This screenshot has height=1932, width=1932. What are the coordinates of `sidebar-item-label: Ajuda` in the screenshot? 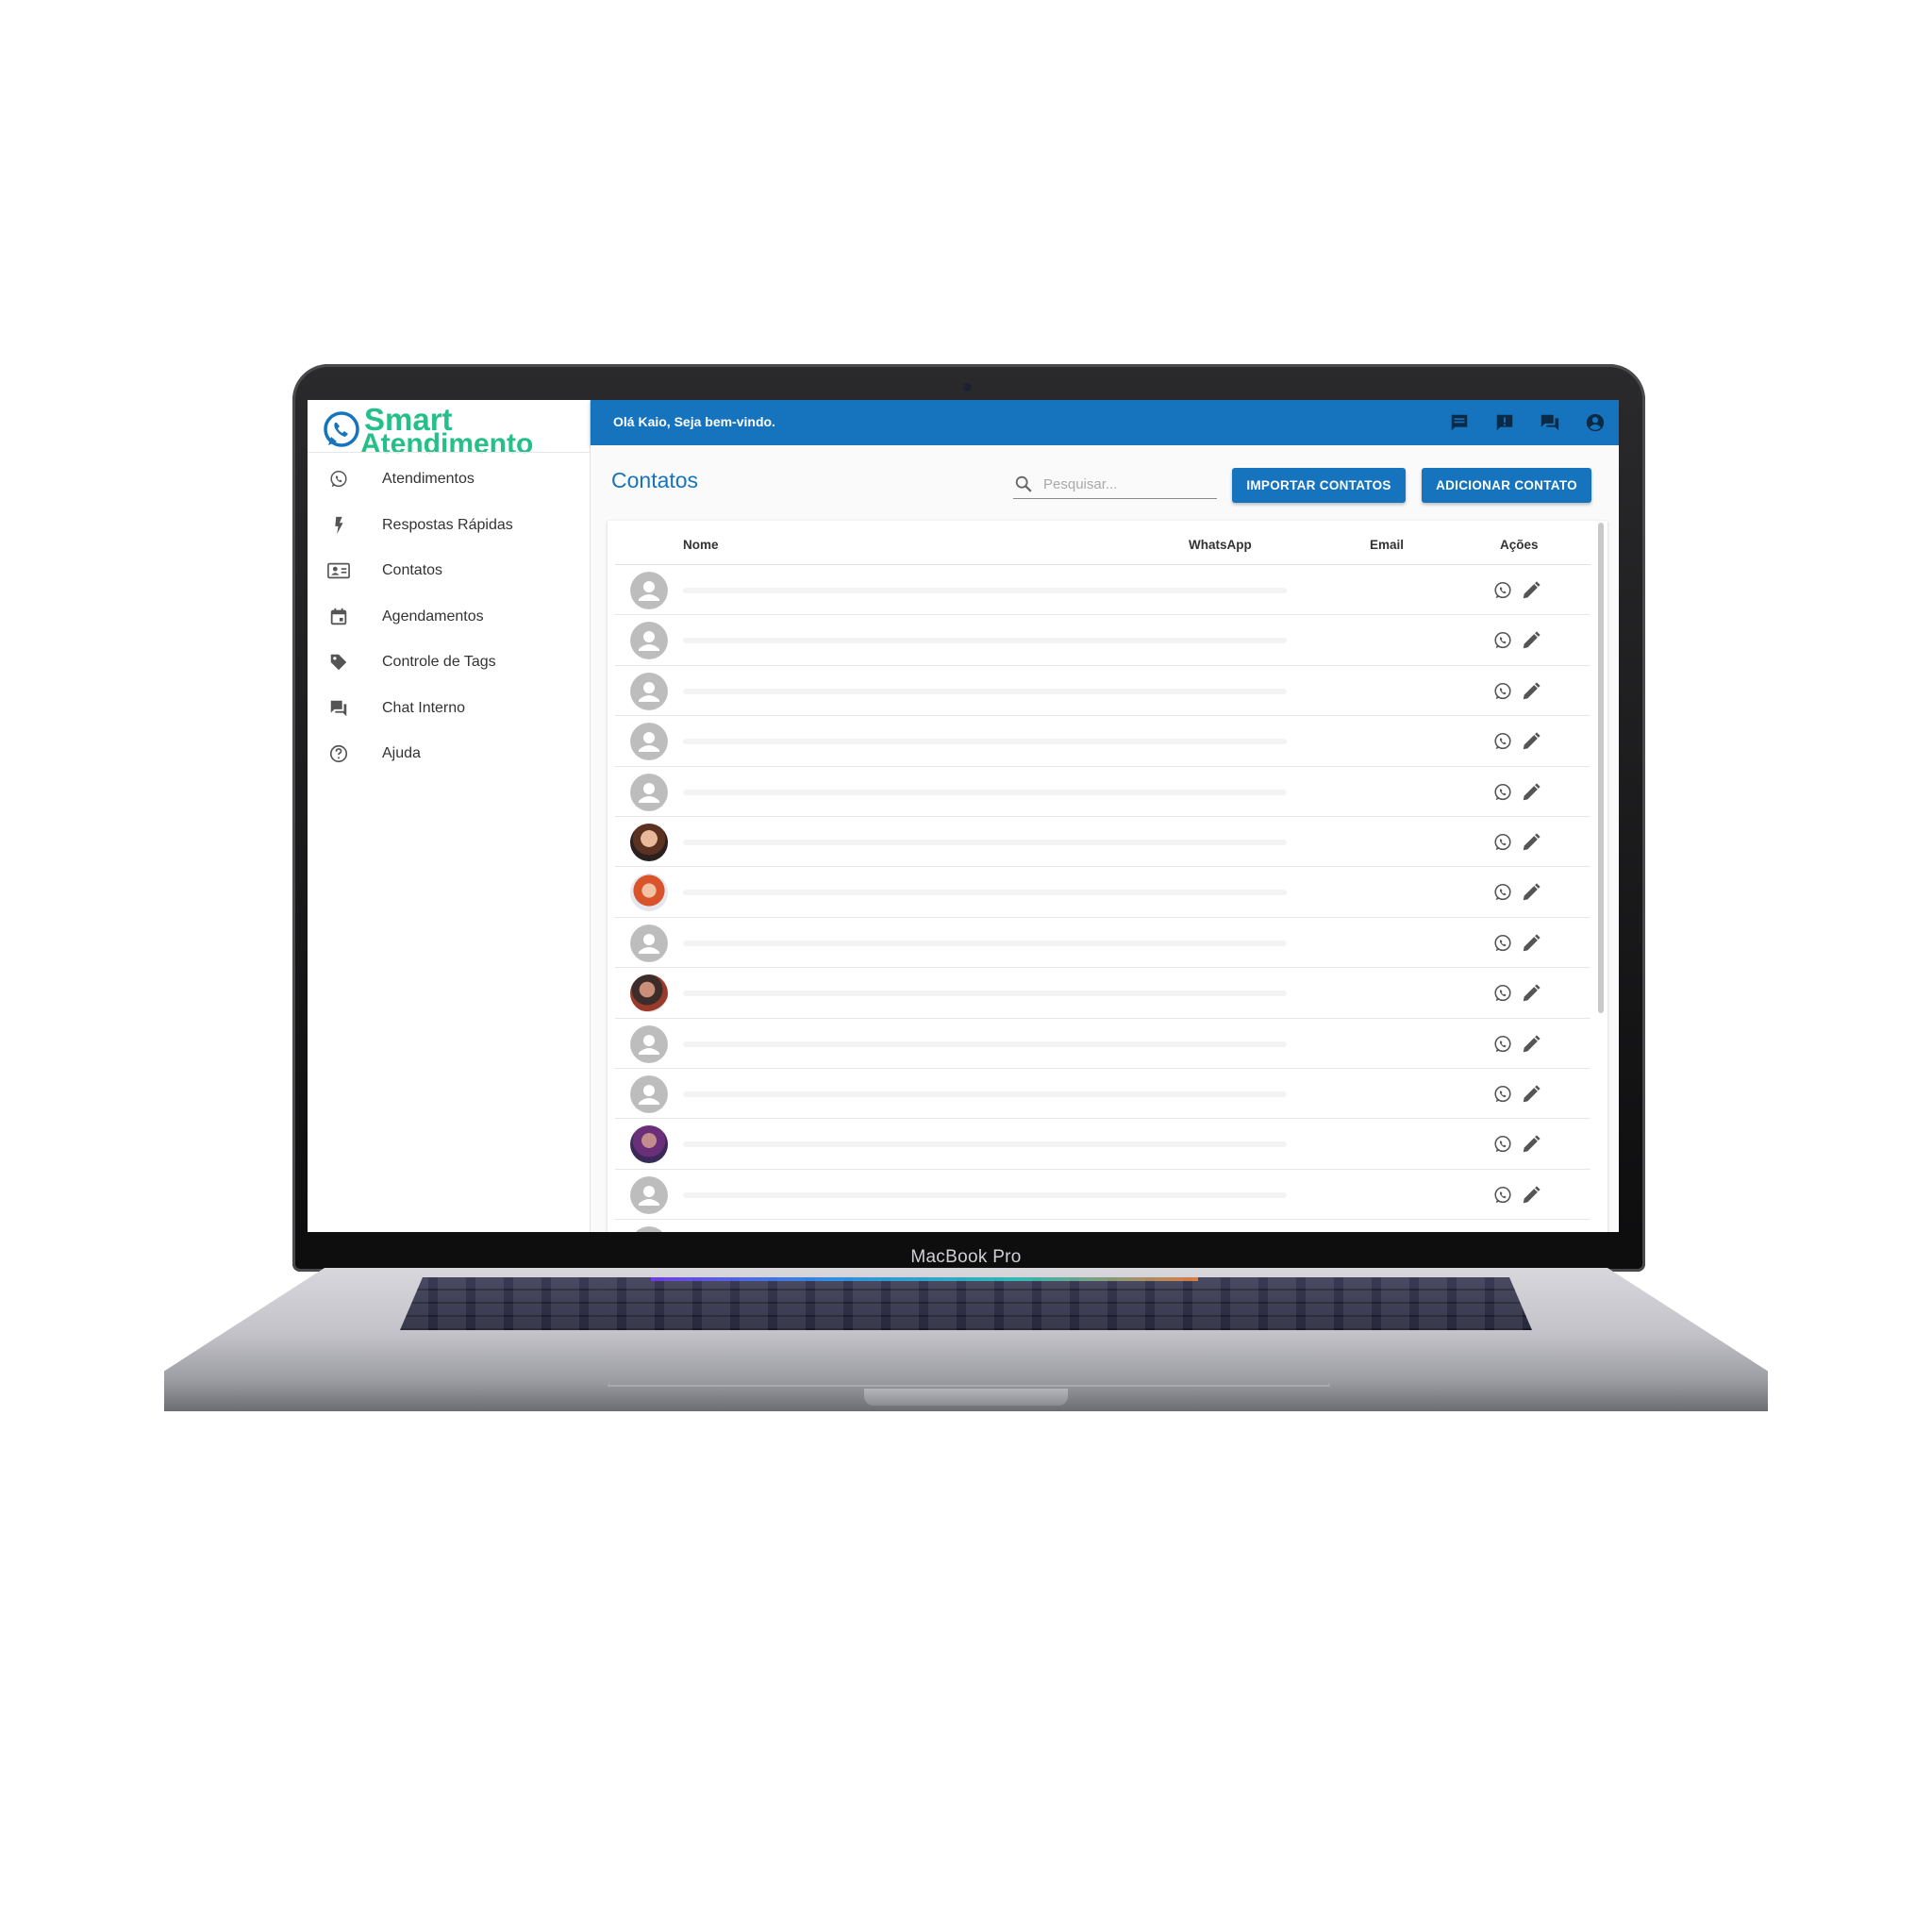 It's located at (402, 753).